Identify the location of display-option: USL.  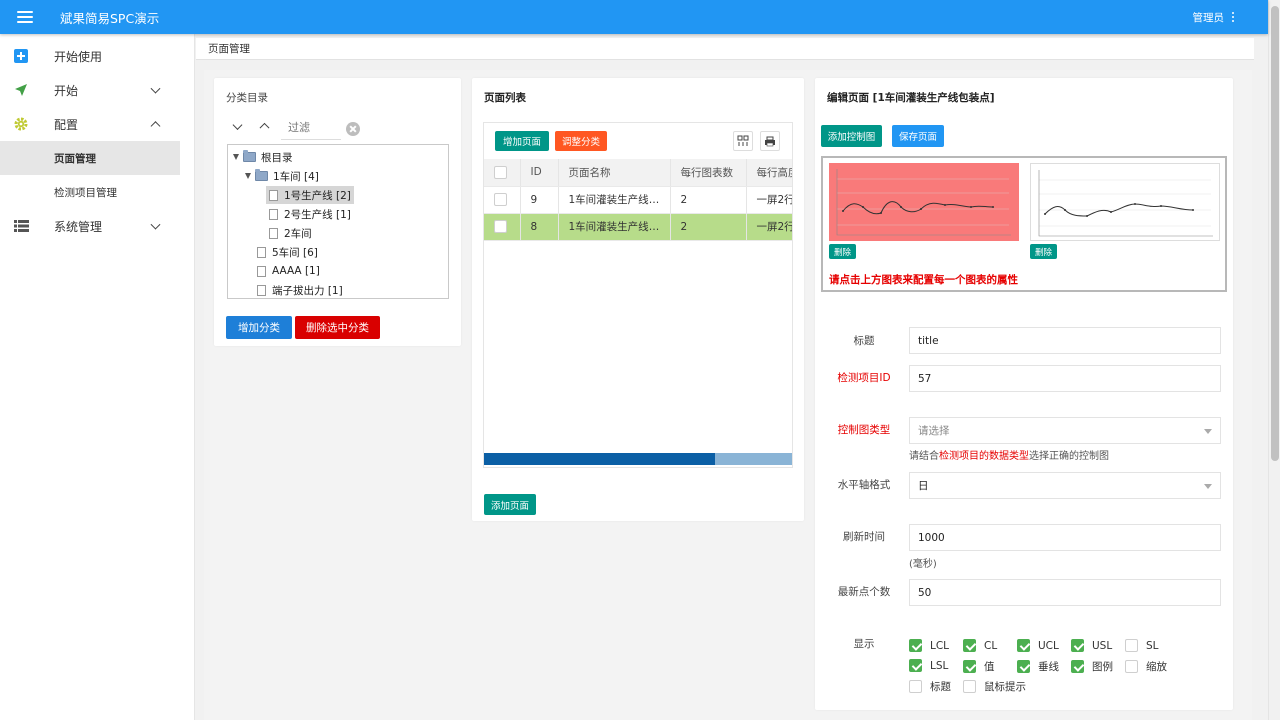
(1091, 645).